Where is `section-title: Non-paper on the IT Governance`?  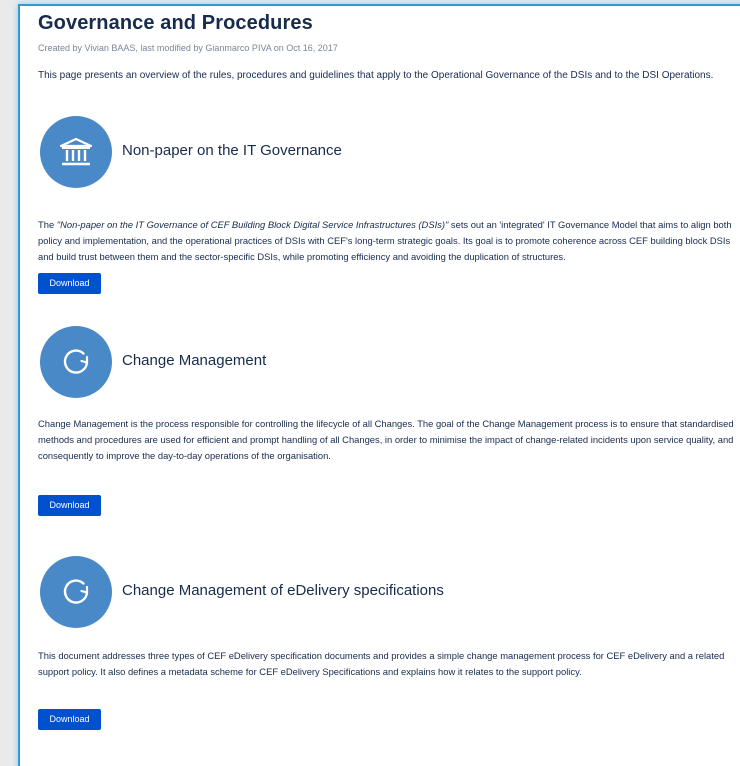
section-title: Non-paper on the IT Governance is located at coordinates (232, 150).